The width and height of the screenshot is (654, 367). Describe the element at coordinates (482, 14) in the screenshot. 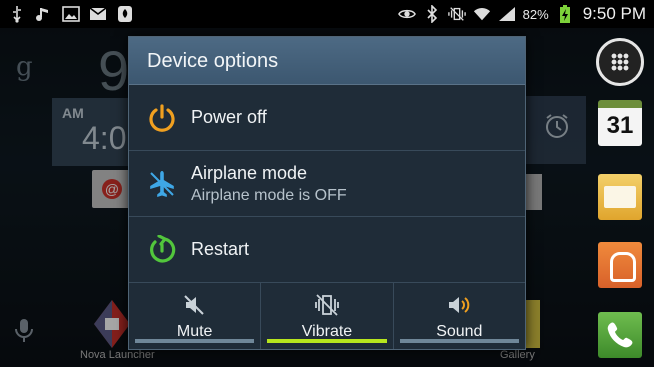

I see `wifi-icon` at that location.